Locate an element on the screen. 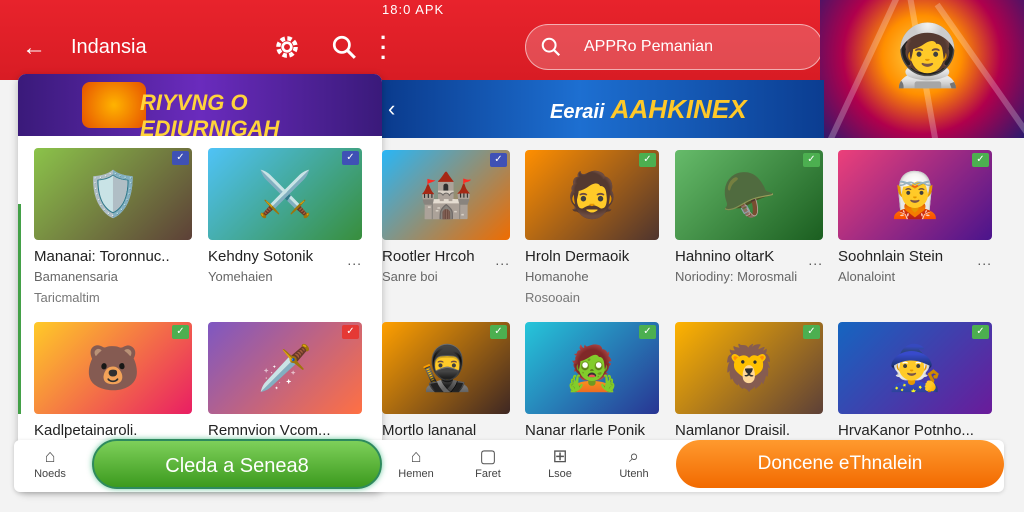  elf-icon: 🧝 is located at coordinates (915, 195).